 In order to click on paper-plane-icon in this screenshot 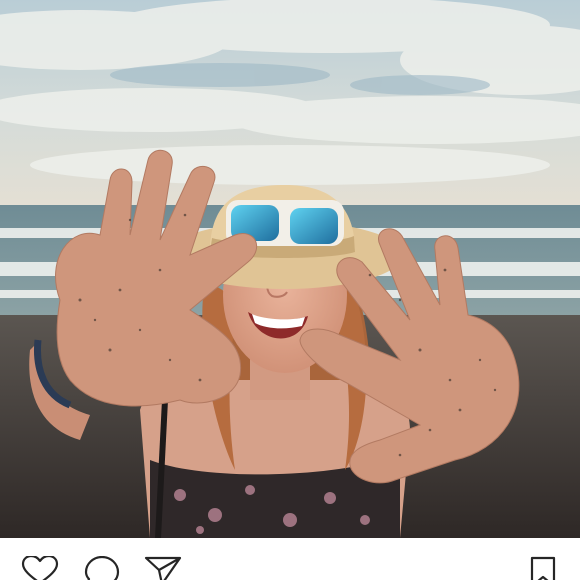, I will do `click(163, 568)`.